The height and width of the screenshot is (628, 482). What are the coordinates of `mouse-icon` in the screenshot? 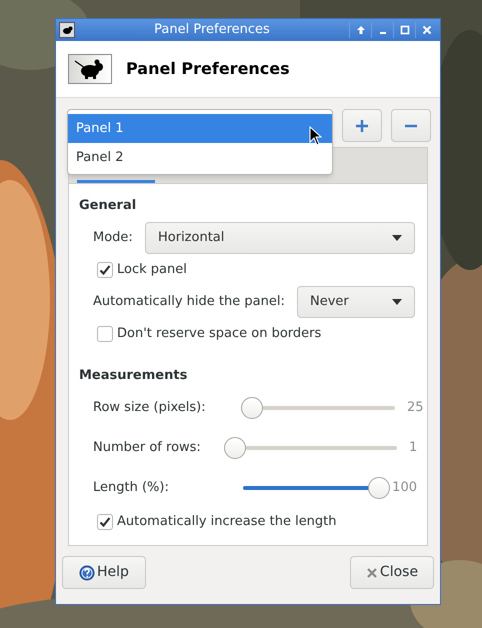 It's located at (90, 69).